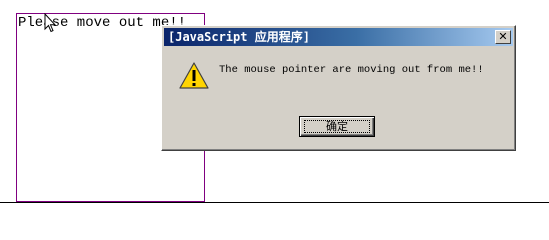 The image size is (549, 240). I want to click on dialog-title: [JavaScript 应用程序], so click(239, 37).